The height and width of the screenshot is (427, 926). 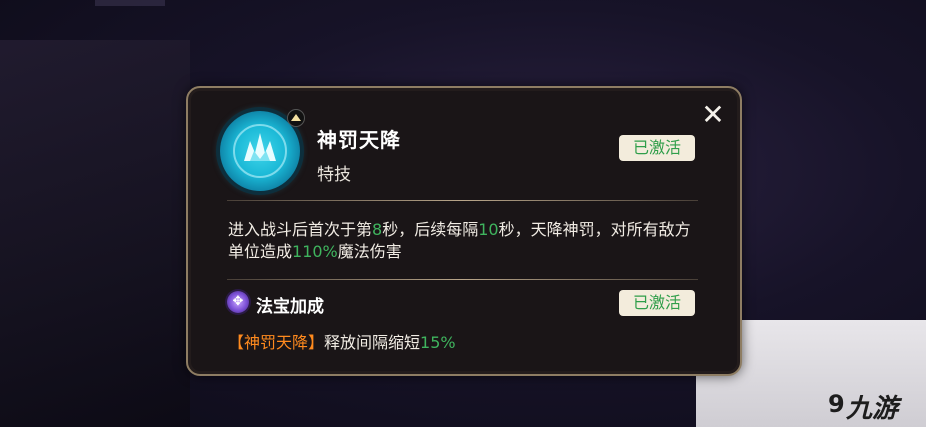 I want to click on desc-text: 进入战斗后首次于第, so click(x=300, y=229).